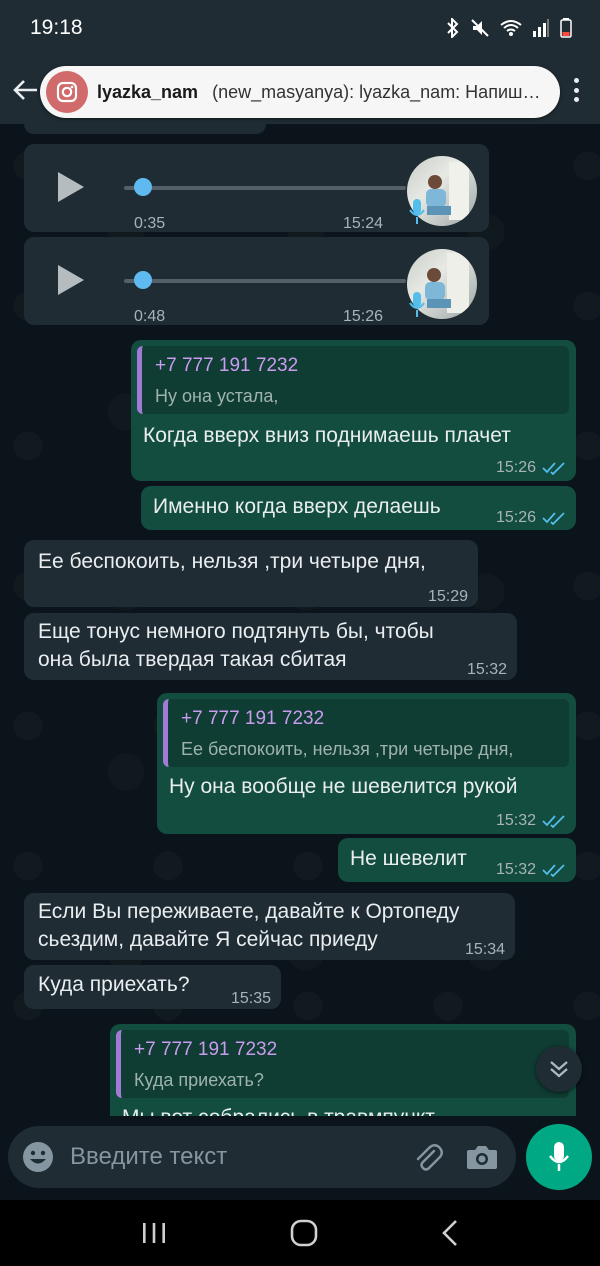  Describe the element at coordinates (353, 380) in the screenshot. I see `quoted-message: +7 777 191 7232 Ну она устала,` at that location.